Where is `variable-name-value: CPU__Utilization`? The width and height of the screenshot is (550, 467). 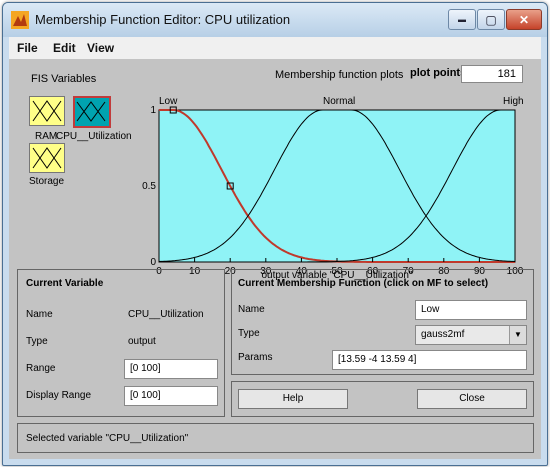 variable-name-value: CPU__Utilization is located at coordinates (166, 314).